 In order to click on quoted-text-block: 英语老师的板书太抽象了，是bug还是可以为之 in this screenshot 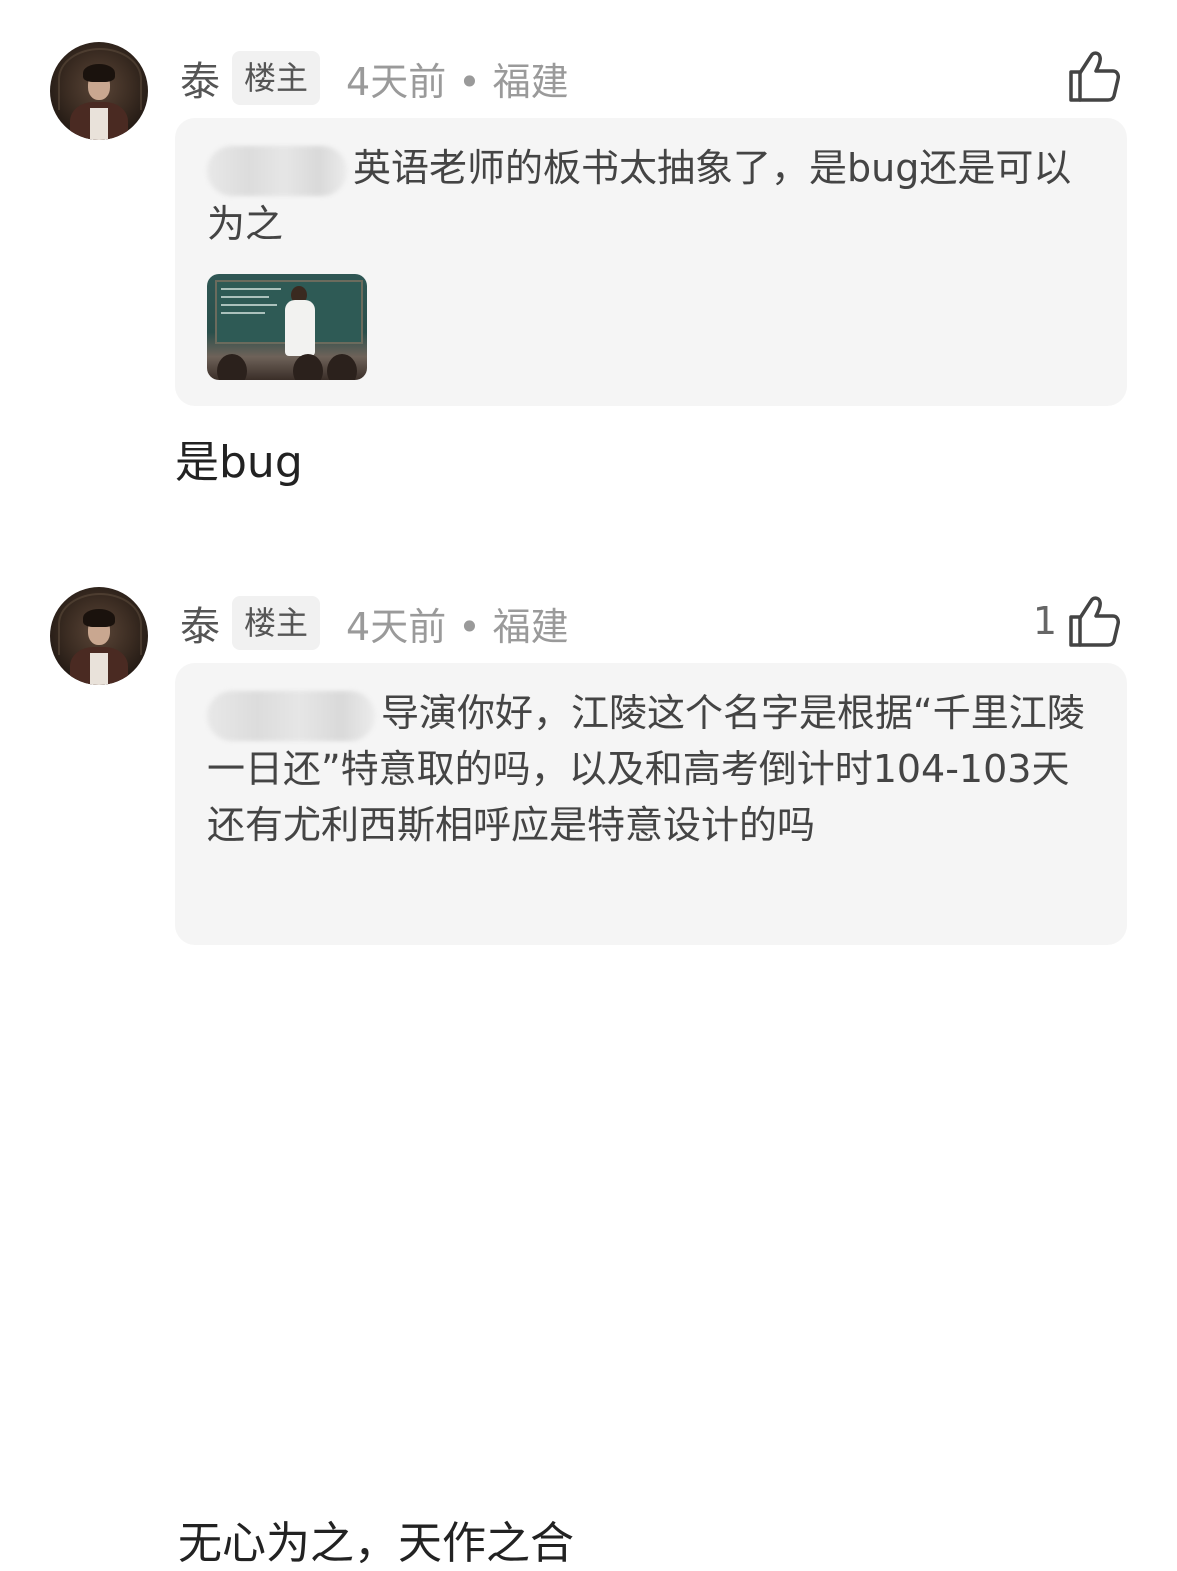, I will do `click(652, 196)`.